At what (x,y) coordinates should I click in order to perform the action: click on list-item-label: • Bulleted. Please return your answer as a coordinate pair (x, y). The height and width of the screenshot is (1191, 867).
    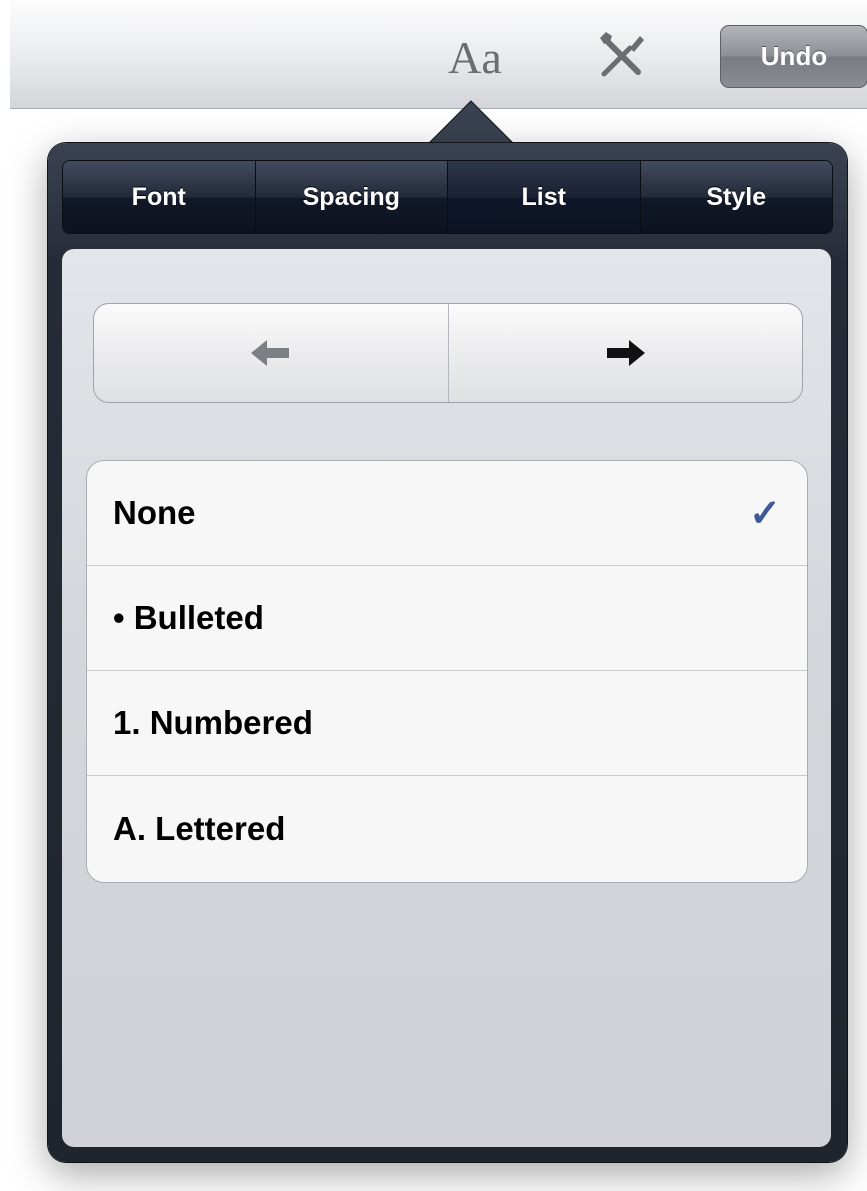
    Looking at the image, I should click on (188, 617).